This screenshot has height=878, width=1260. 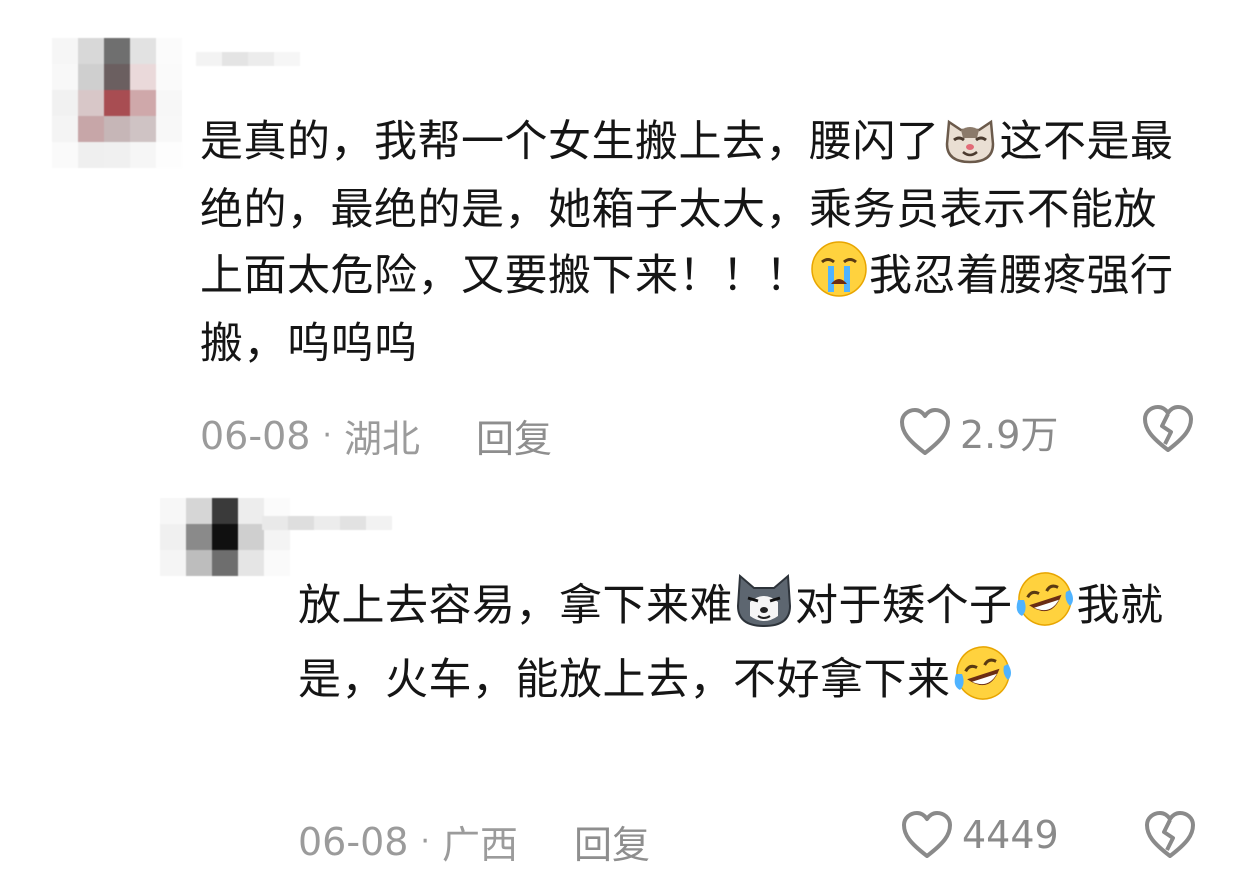 I want to click on comment-meta: 06-08 · 湖北 回复, so click(x=376, y=435).